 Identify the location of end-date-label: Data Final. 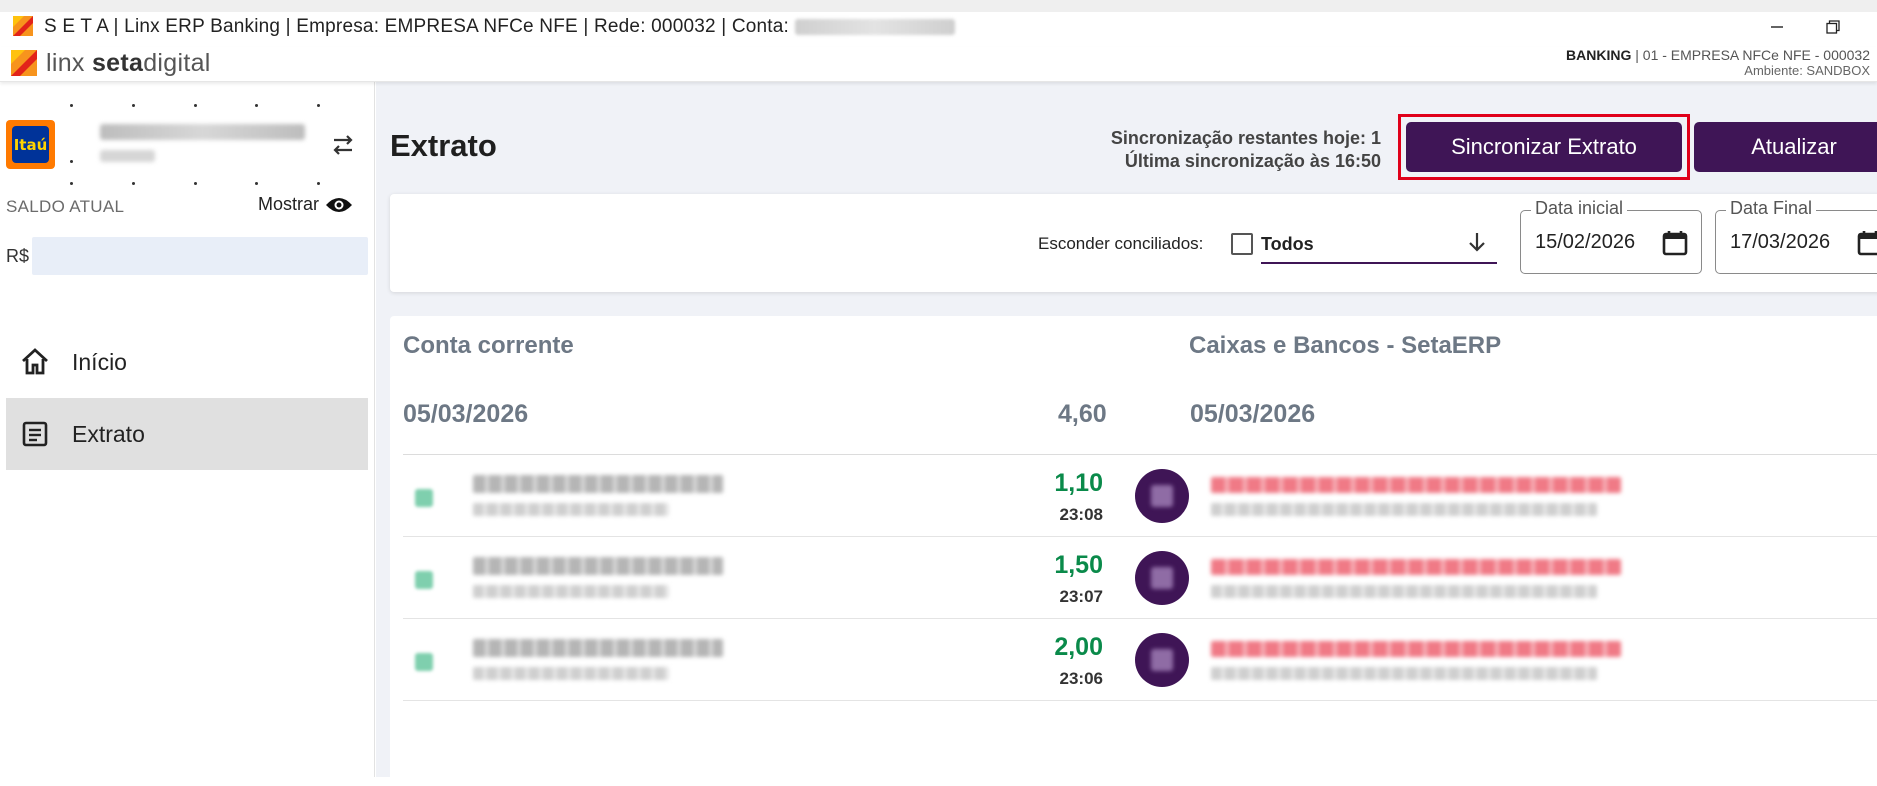
(1771, 208).